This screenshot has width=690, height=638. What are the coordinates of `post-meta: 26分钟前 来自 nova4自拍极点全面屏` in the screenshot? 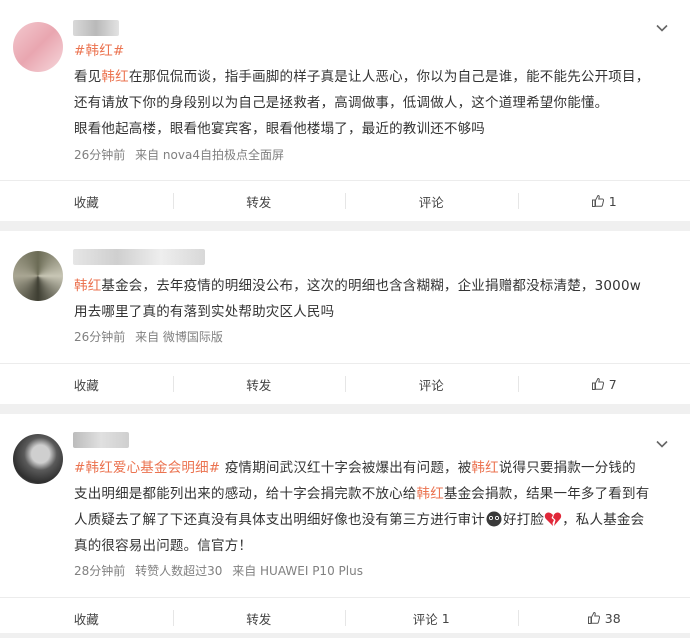 It's located at (182, 154).